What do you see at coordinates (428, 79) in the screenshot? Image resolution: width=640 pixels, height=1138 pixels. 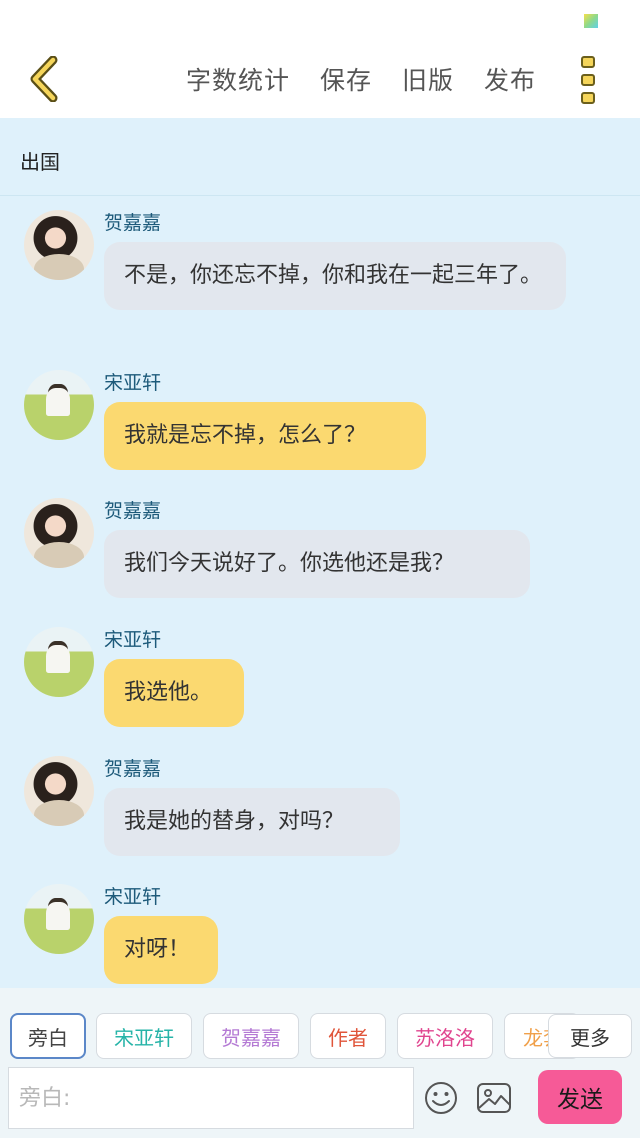 I see `old-version-button: 旧版` at bounding box center [428, 79].